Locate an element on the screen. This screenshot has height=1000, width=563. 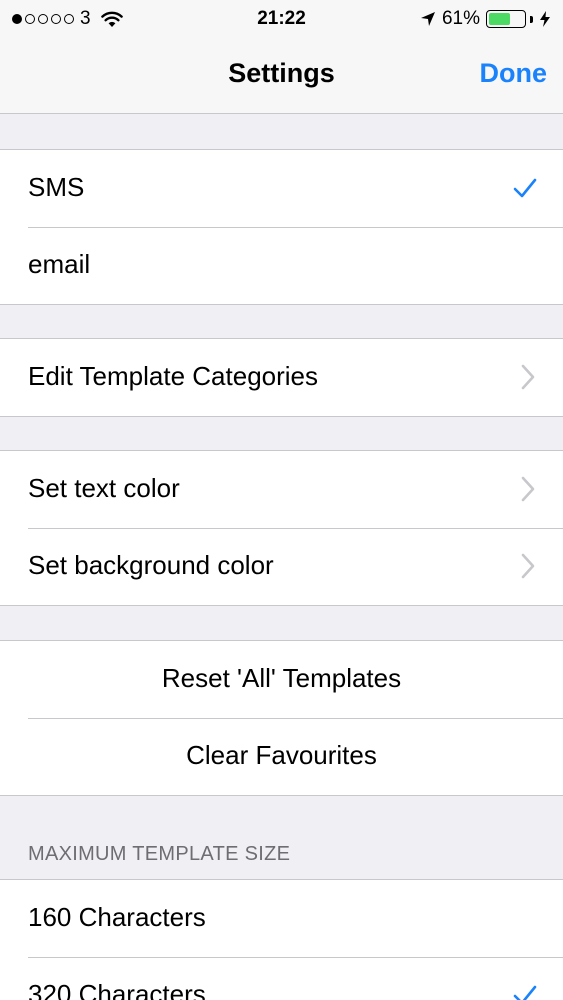
message-type-email-cell: email is located at coordinates (281, 265).